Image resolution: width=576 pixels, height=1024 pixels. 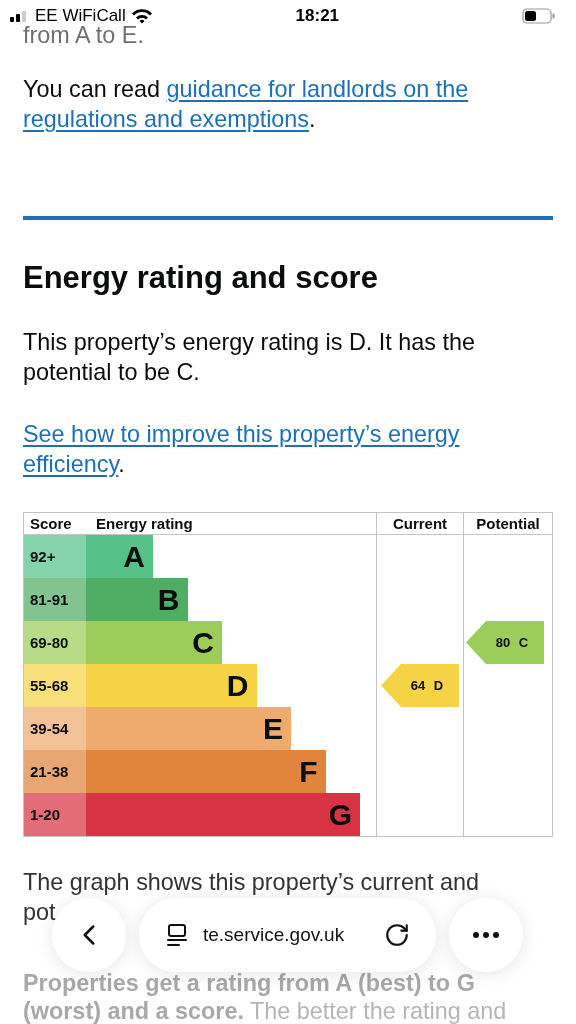 What do you see at coordinates (223, 814) in the screenshot?
I see `rating-bar: G` at bounding box center [223, 814].